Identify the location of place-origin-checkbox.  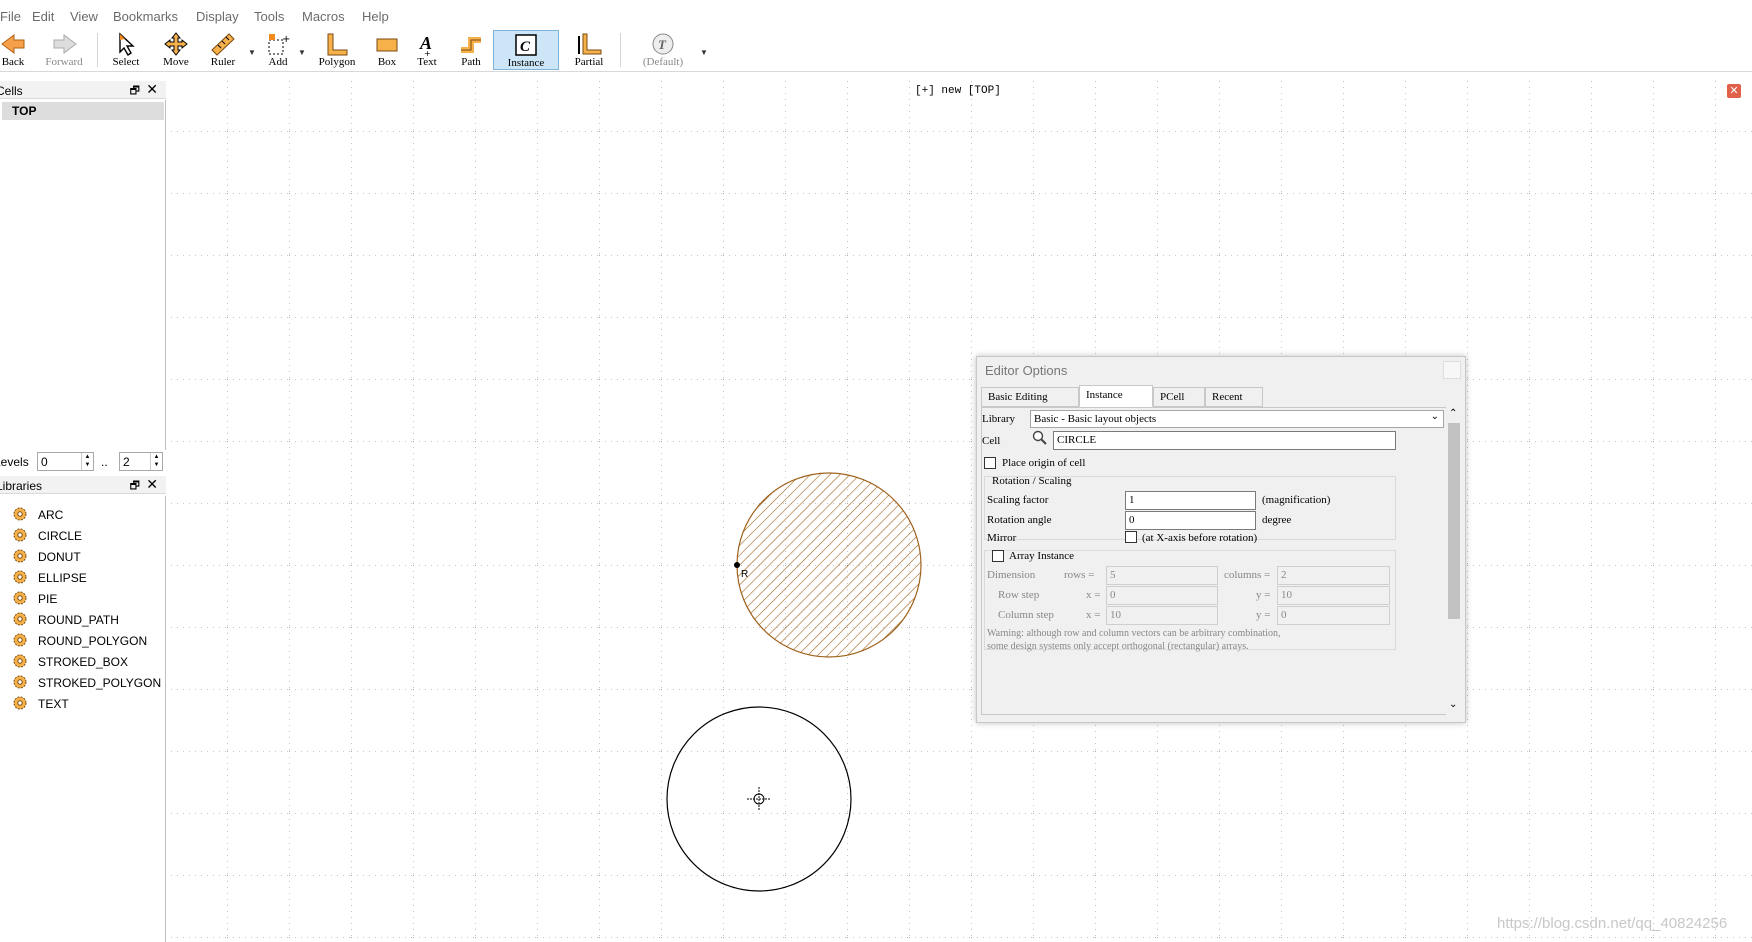
(990, 463).